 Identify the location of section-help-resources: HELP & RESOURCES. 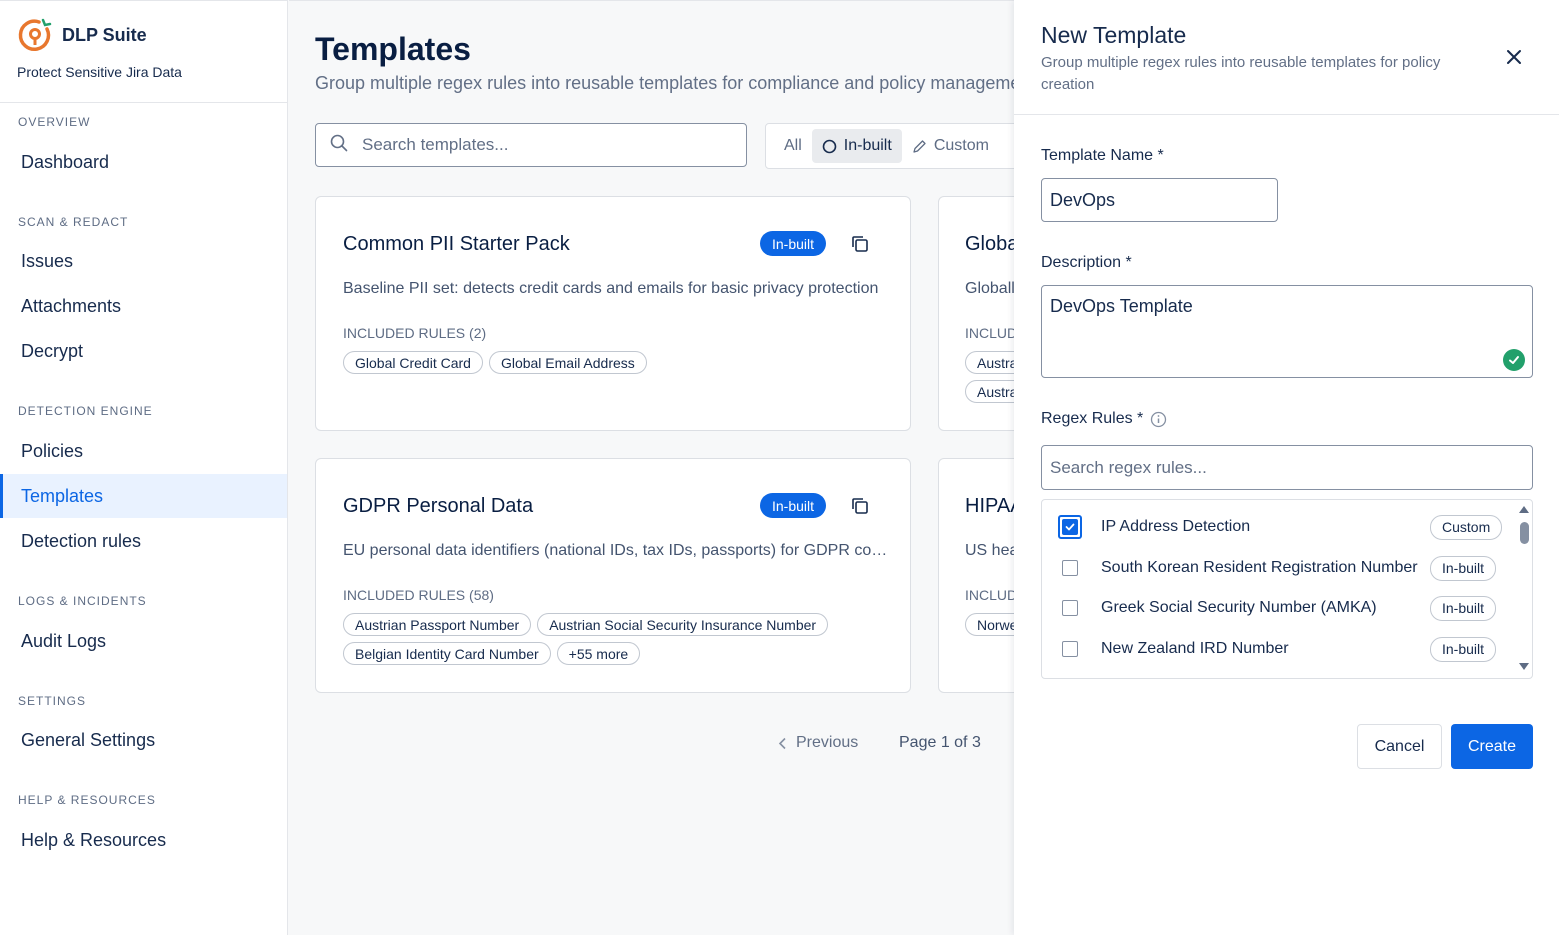
(87, 800).